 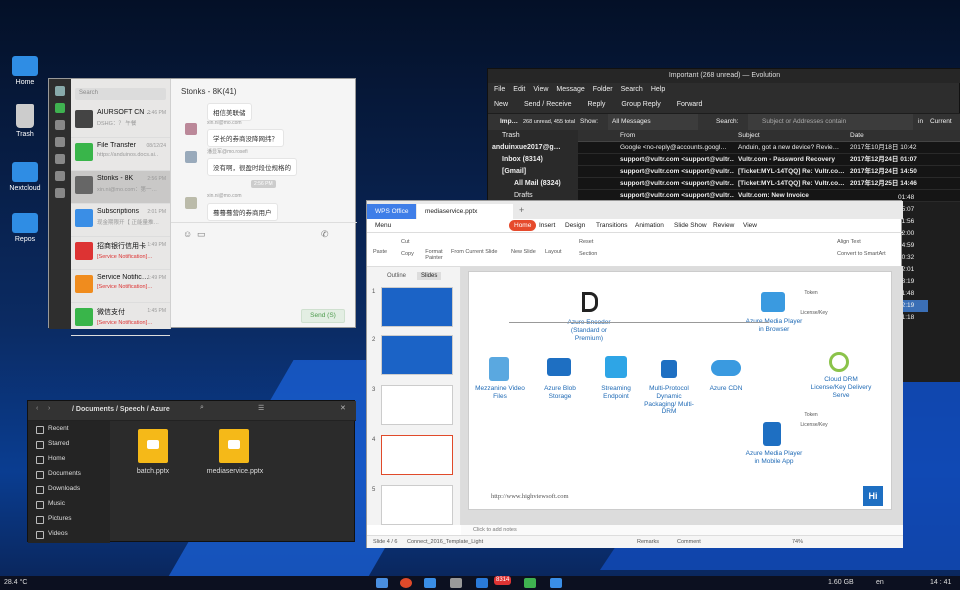 I want to click on tab-slides: Slides, so click(x=429, y=276).